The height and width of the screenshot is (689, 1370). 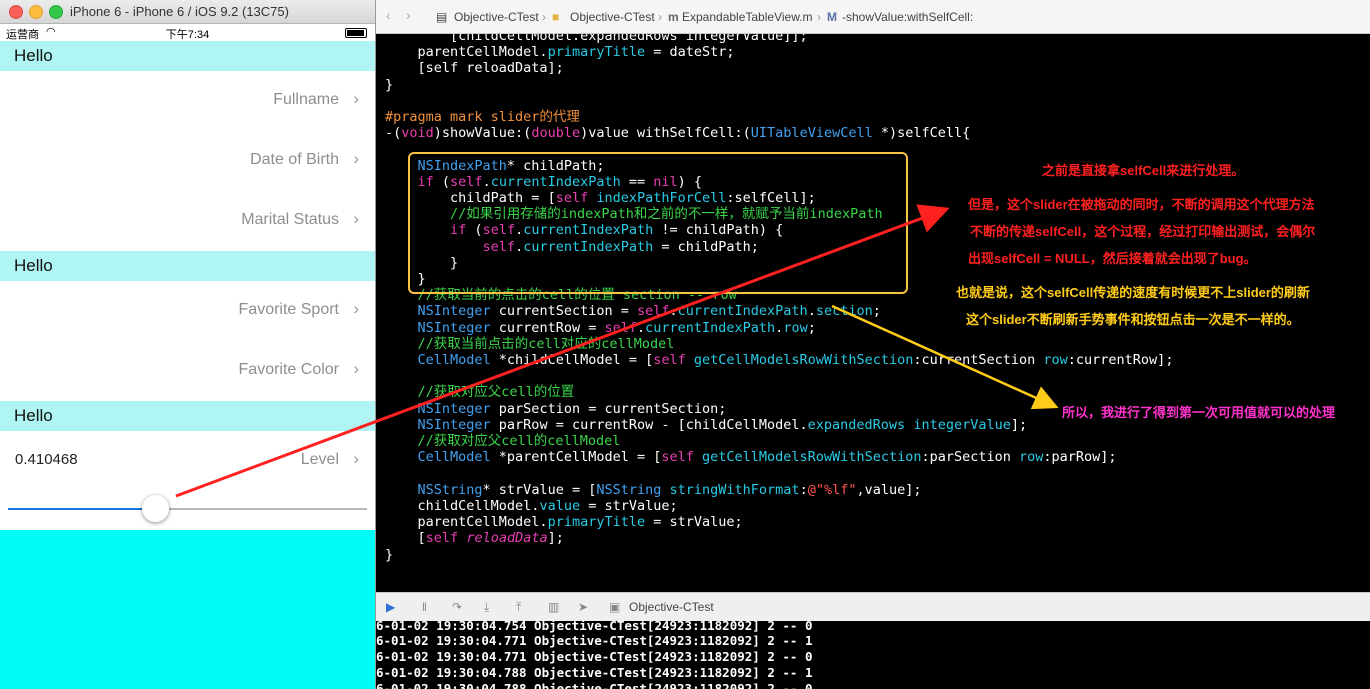 I want to click on row-label: Favorite Color, so click(x=288, y=369).